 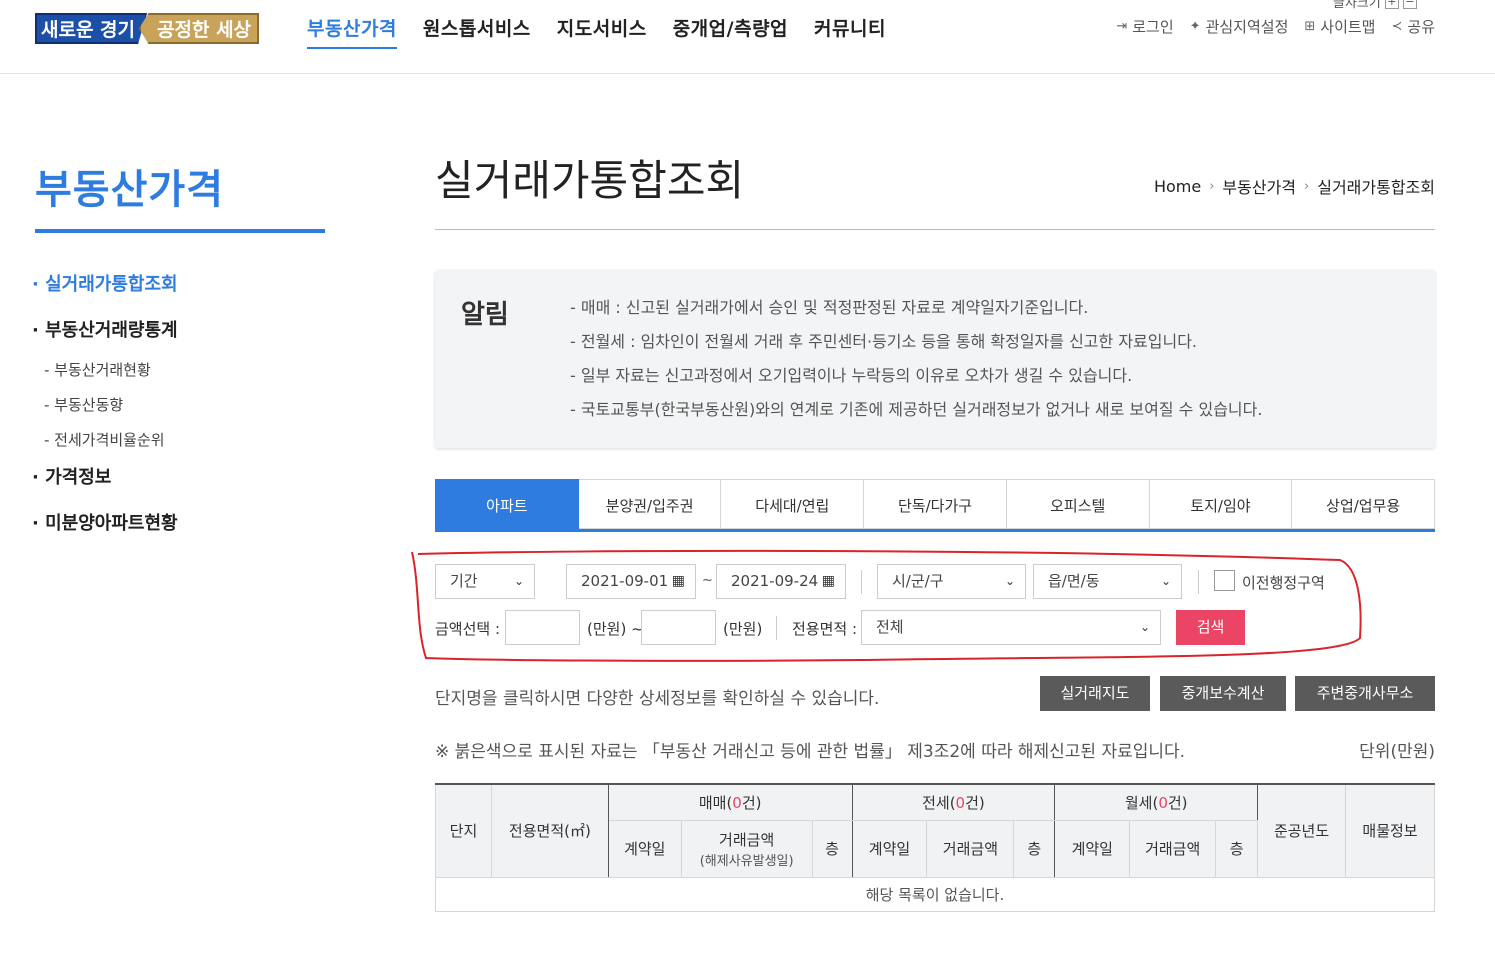 I want to click on nearby-agency-button: 주변중개사무소, so click(x=1365, y=693).